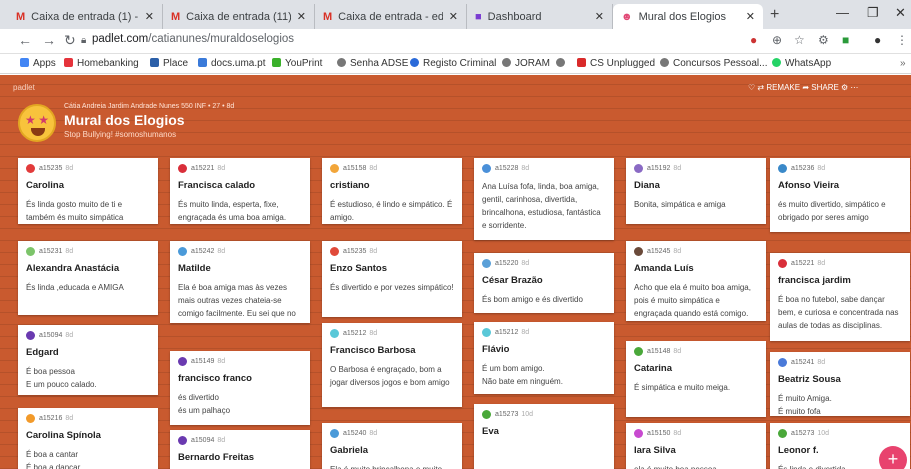  Describe the element at coordinates (61, 378) in the screenshot. I see `post-body: É boa pessoa E um pouco calado.` at that location.